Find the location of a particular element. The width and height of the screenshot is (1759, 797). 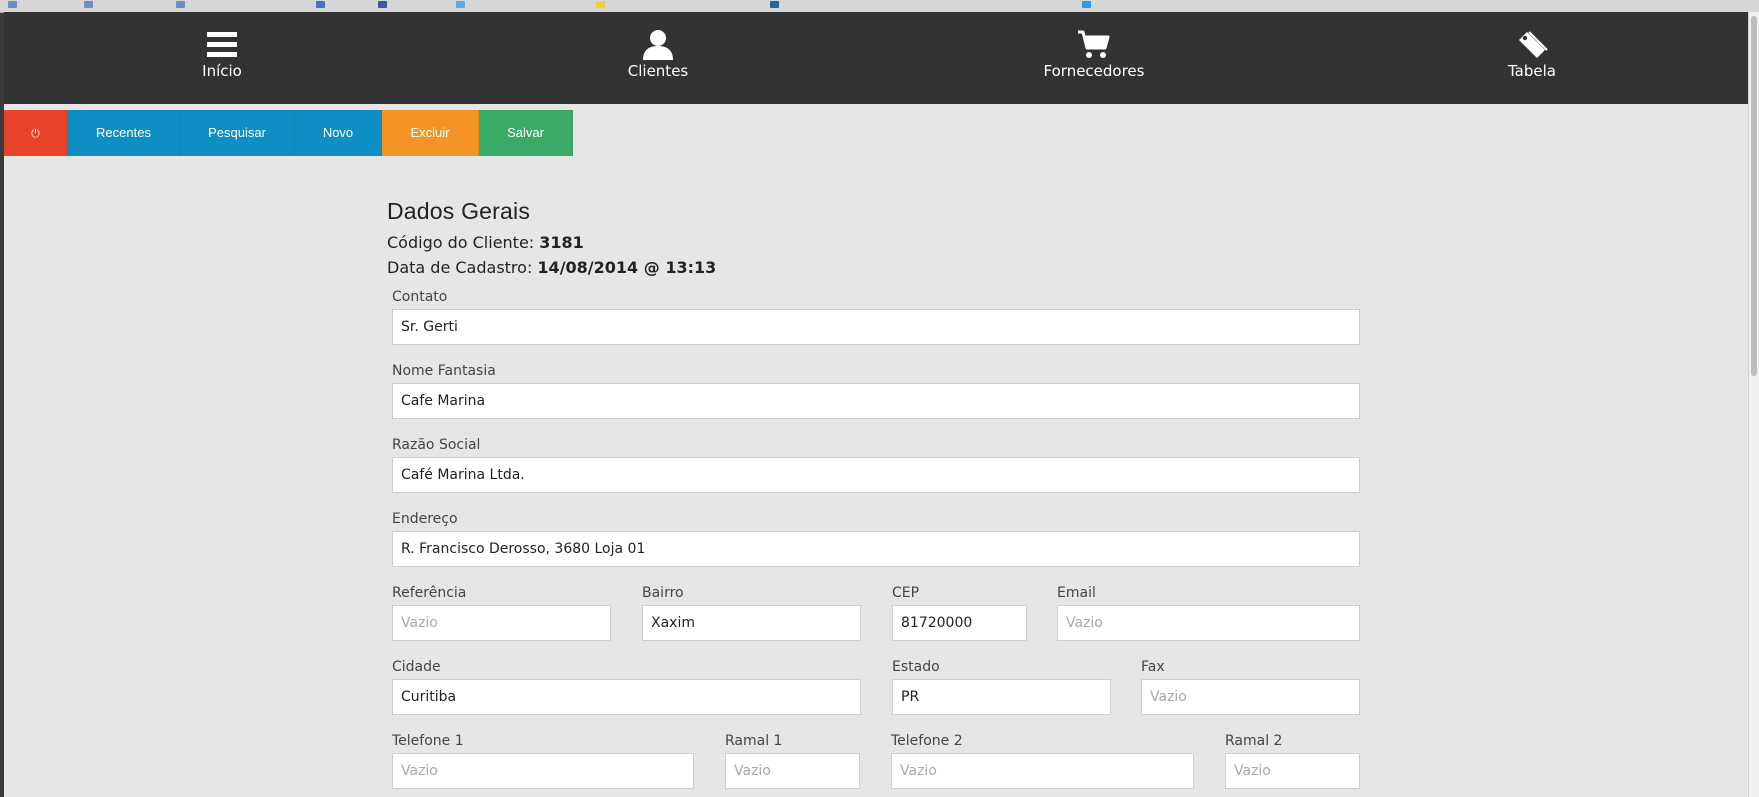

fax-field-group: Fax is located at coordinates (1250, 686).